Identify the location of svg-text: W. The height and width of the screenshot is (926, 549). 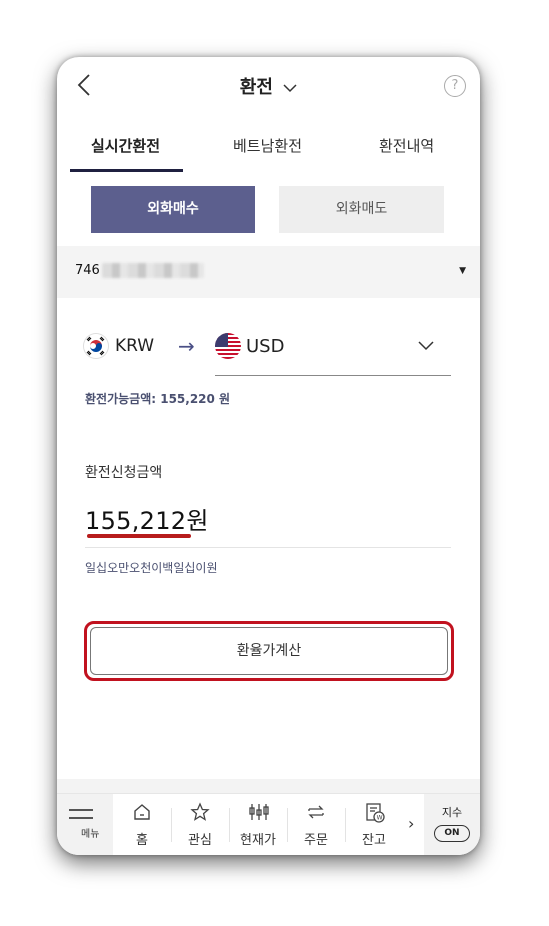
(380, 818).